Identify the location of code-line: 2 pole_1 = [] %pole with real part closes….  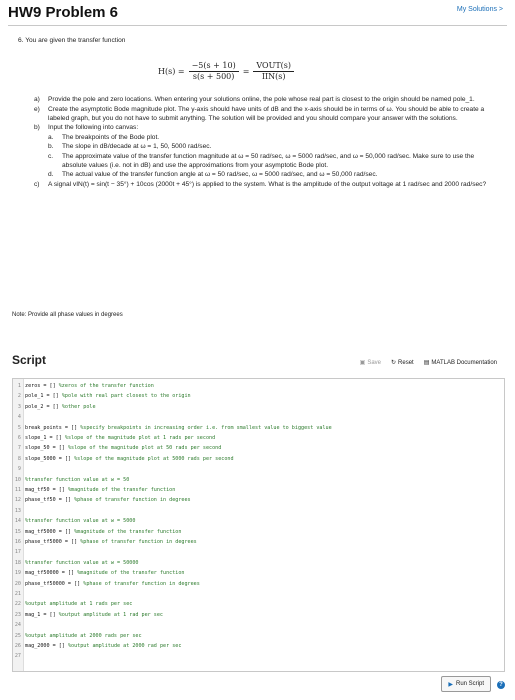
(102, 396).